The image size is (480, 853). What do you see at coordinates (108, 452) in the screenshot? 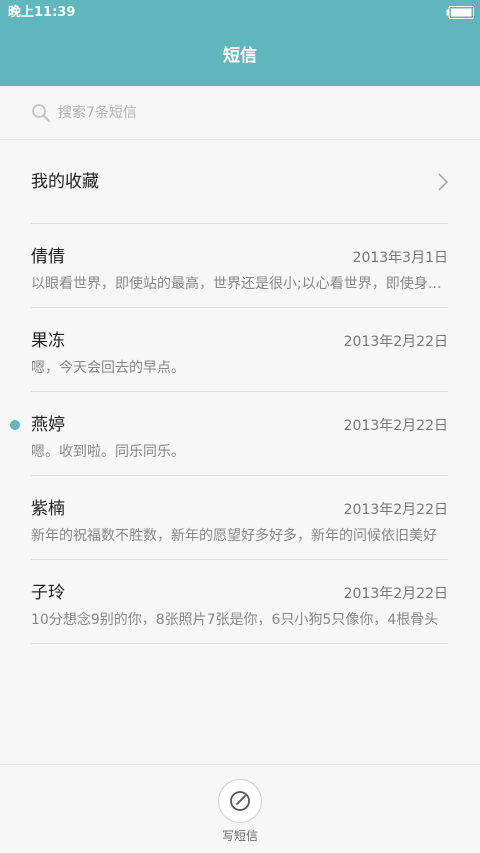
I see `message-preview: 嗯。收到啦。同乐同乐。` at bounding box center [108, 452].